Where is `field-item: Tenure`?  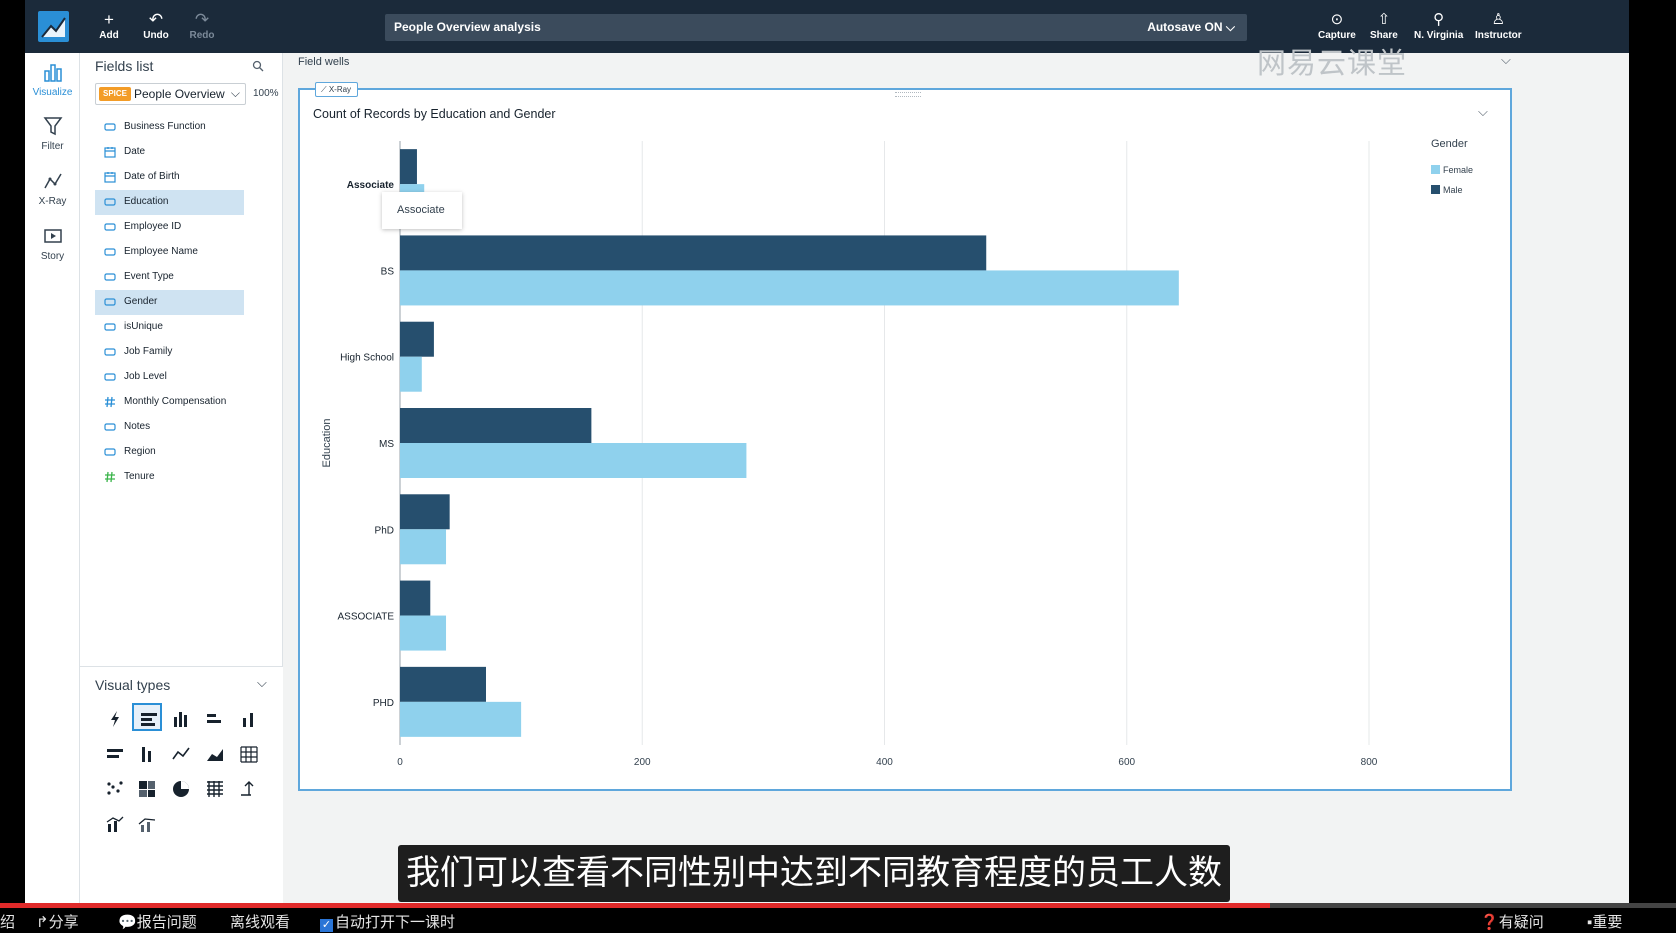
field-item: Tenure is located at coordinates (169, 477).